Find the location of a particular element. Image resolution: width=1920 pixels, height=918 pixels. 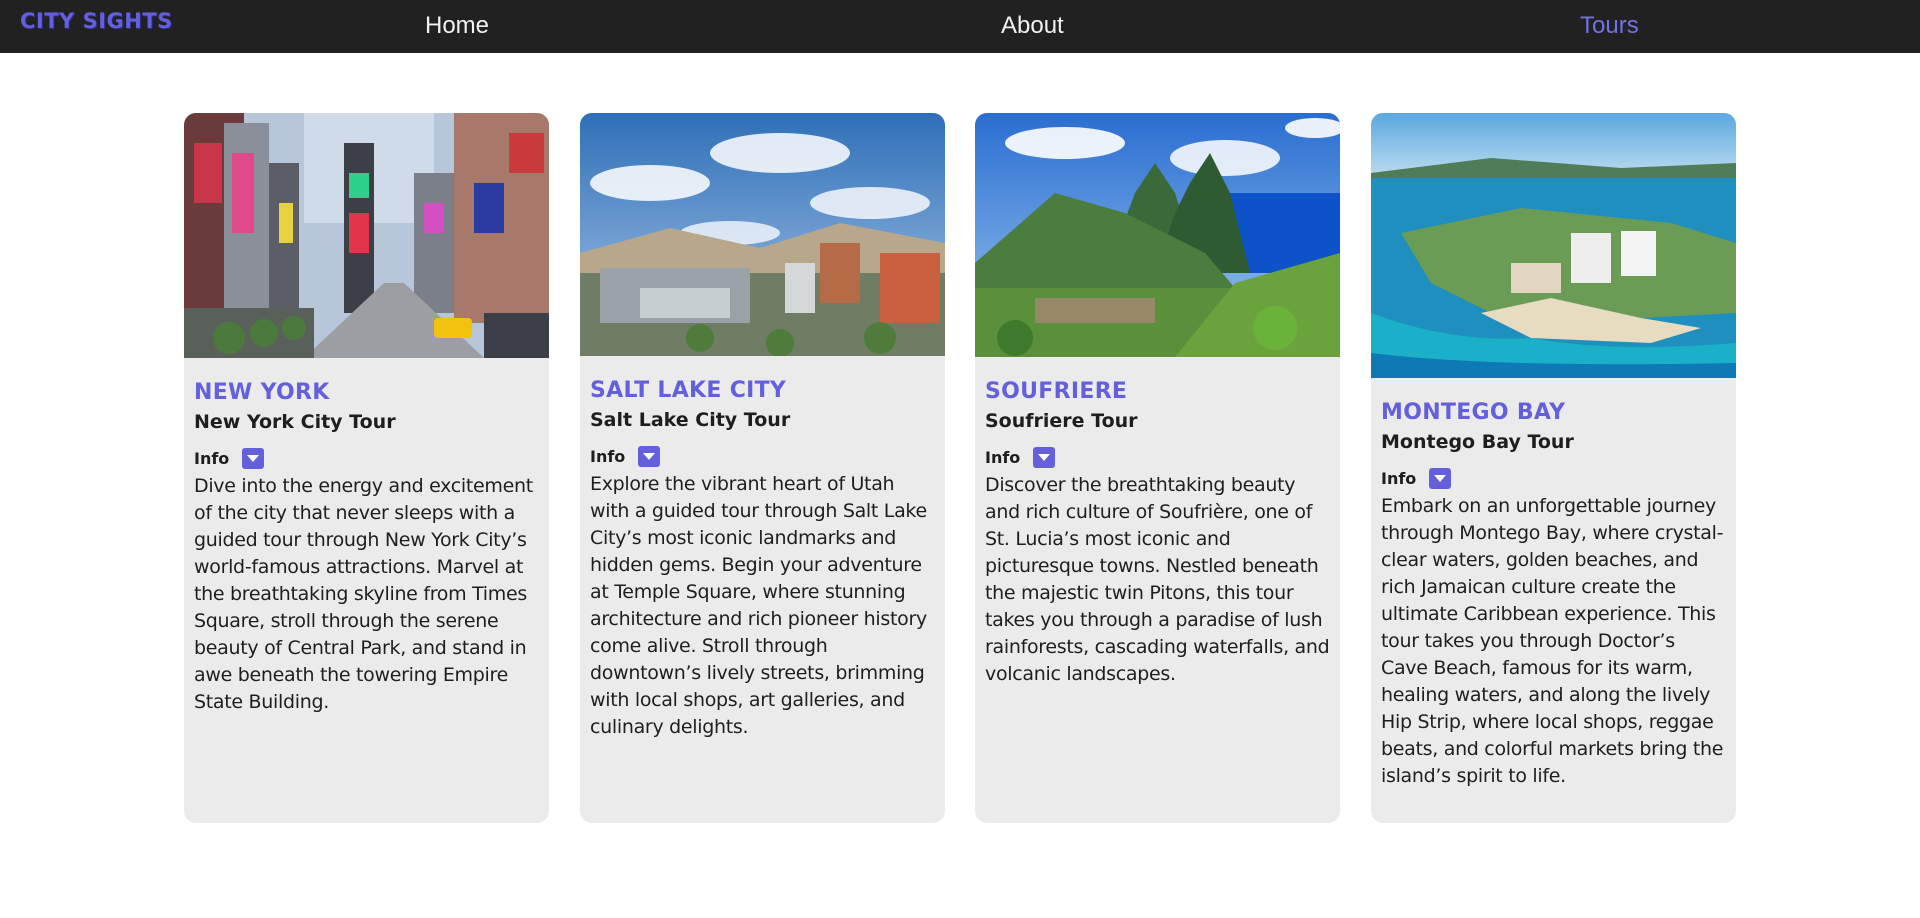

brand-logo: CITY SIGHTS is located at coordinates (96, 21).